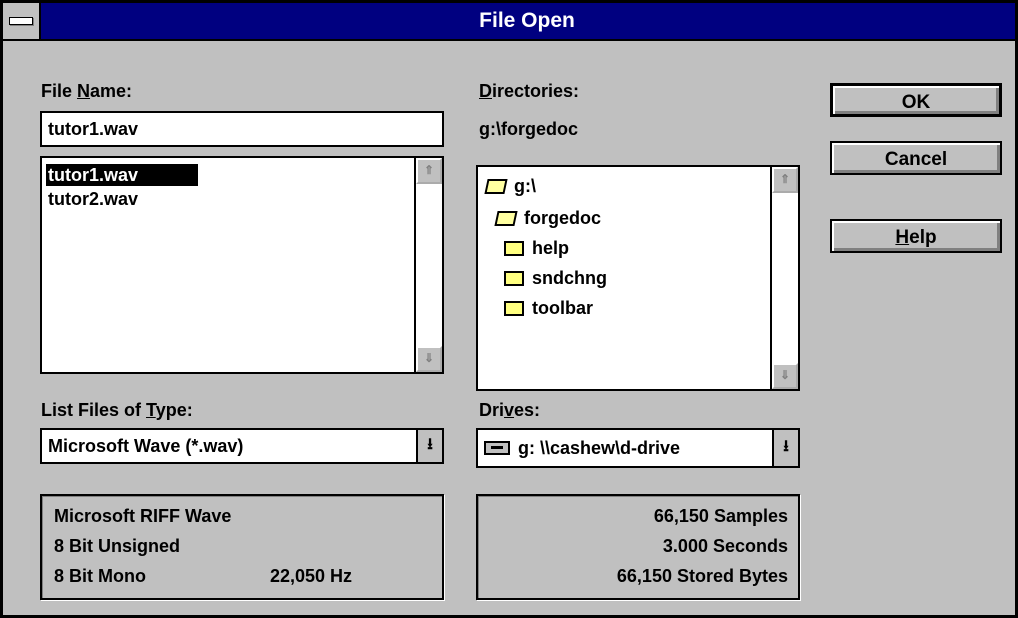 The width and height of the screenshot is (1018, 618). I want to click on cancel-button: Cancel, so click(916, 158).